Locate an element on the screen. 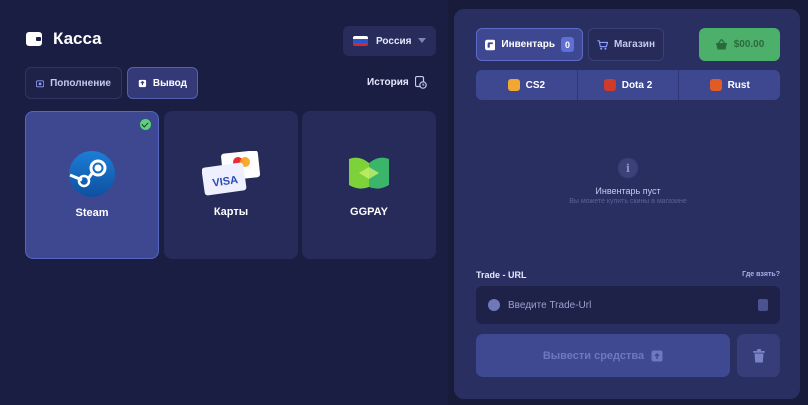 This screenshot has width=808, height=405. tab-inventory-label: Инвентарь is located at coordinates (528, 44).